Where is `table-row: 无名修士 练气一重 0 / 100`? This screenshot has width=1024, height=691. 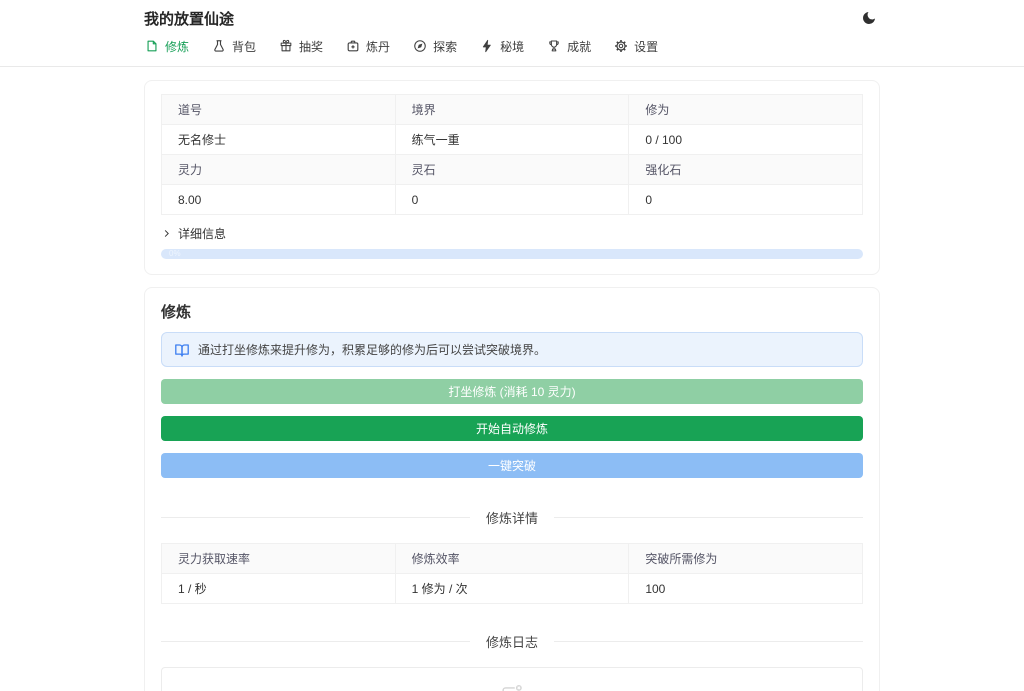 table-row: 无名修士 练气一重 0 / 100 is located at coordinates (512, 139).